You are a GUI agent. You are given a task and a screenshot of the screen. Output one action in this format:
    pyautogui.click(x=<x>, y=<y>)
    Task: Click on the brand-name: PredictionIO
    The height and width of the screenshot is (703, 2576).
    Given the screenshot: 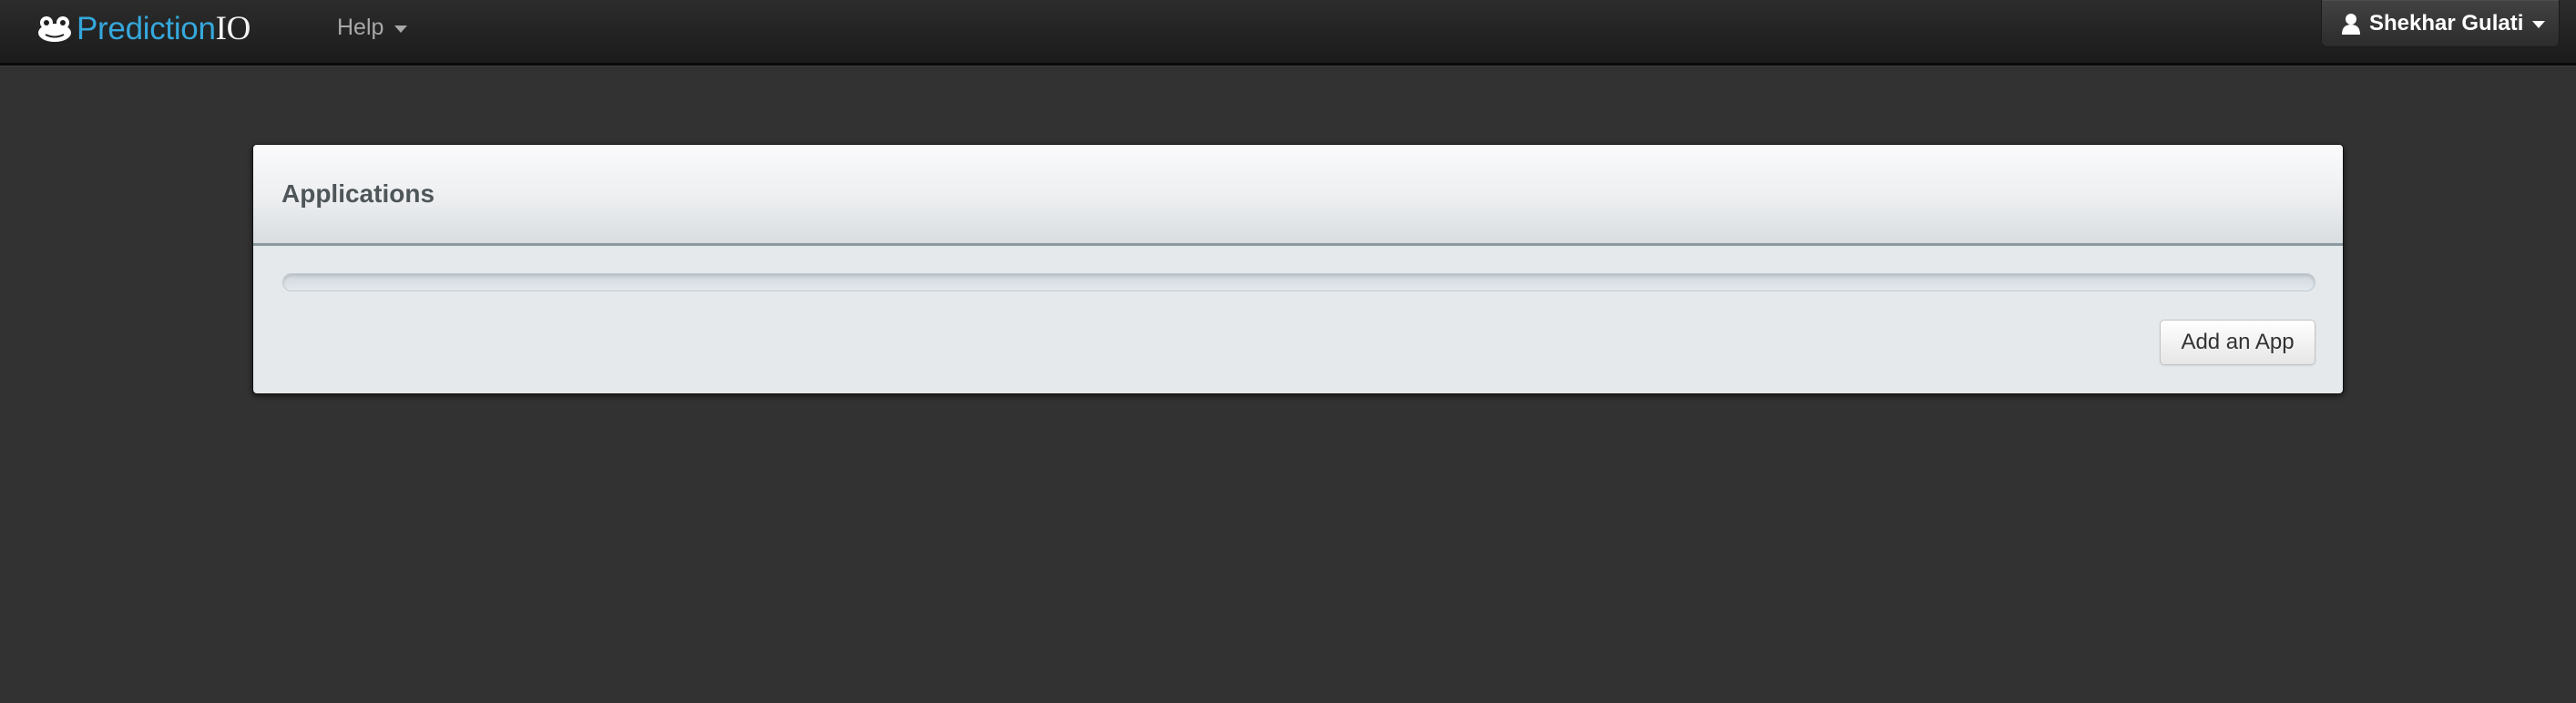 What is the action you would take?
    pyautogui.click(x=163, y=29)
    